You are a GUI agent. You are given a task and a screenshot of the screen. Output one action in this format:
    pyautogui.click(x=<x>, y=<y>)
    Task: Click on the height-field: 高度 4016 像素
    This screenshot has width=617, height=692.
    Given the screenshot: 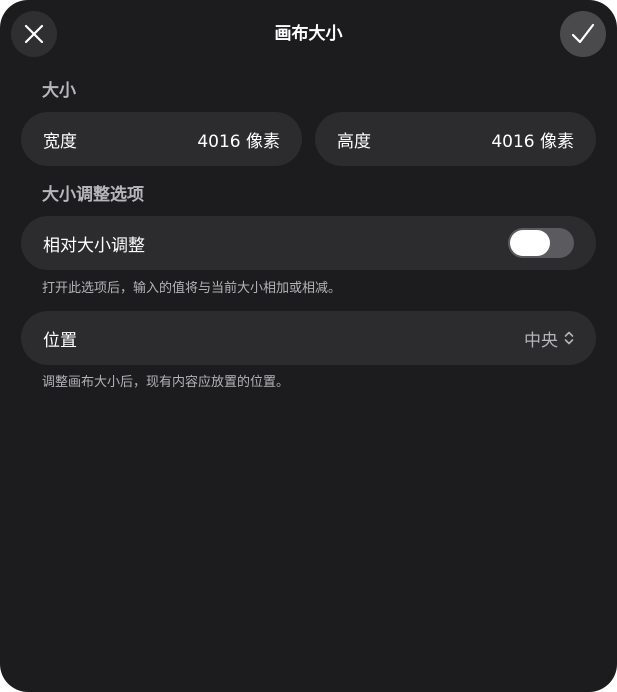 What is the action you would take?
    pyautogui.click(x=455, y=139)
    